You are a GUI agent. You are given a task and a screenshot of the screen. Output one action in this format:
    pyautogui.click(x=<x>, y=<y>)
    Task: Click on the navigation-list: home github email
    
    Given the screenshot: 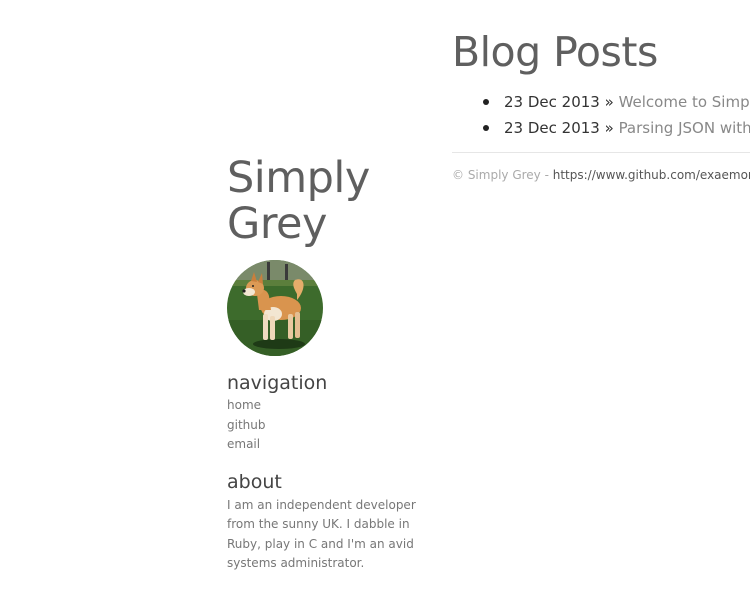 What is the action you would take?
    pyautogui.click(x=322, y=425)
    